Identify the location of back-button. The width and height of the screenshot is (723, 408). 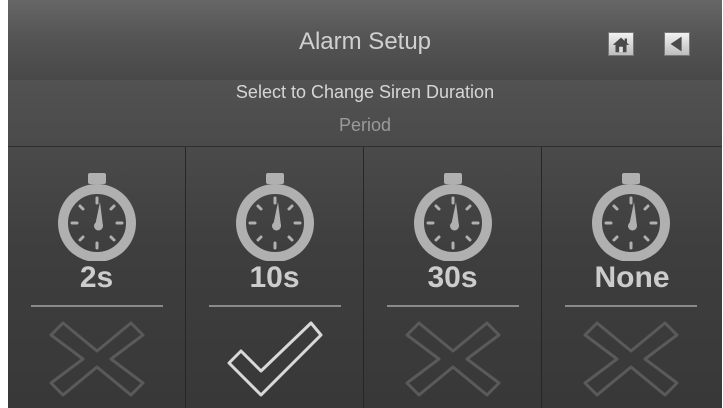
(677, 44).